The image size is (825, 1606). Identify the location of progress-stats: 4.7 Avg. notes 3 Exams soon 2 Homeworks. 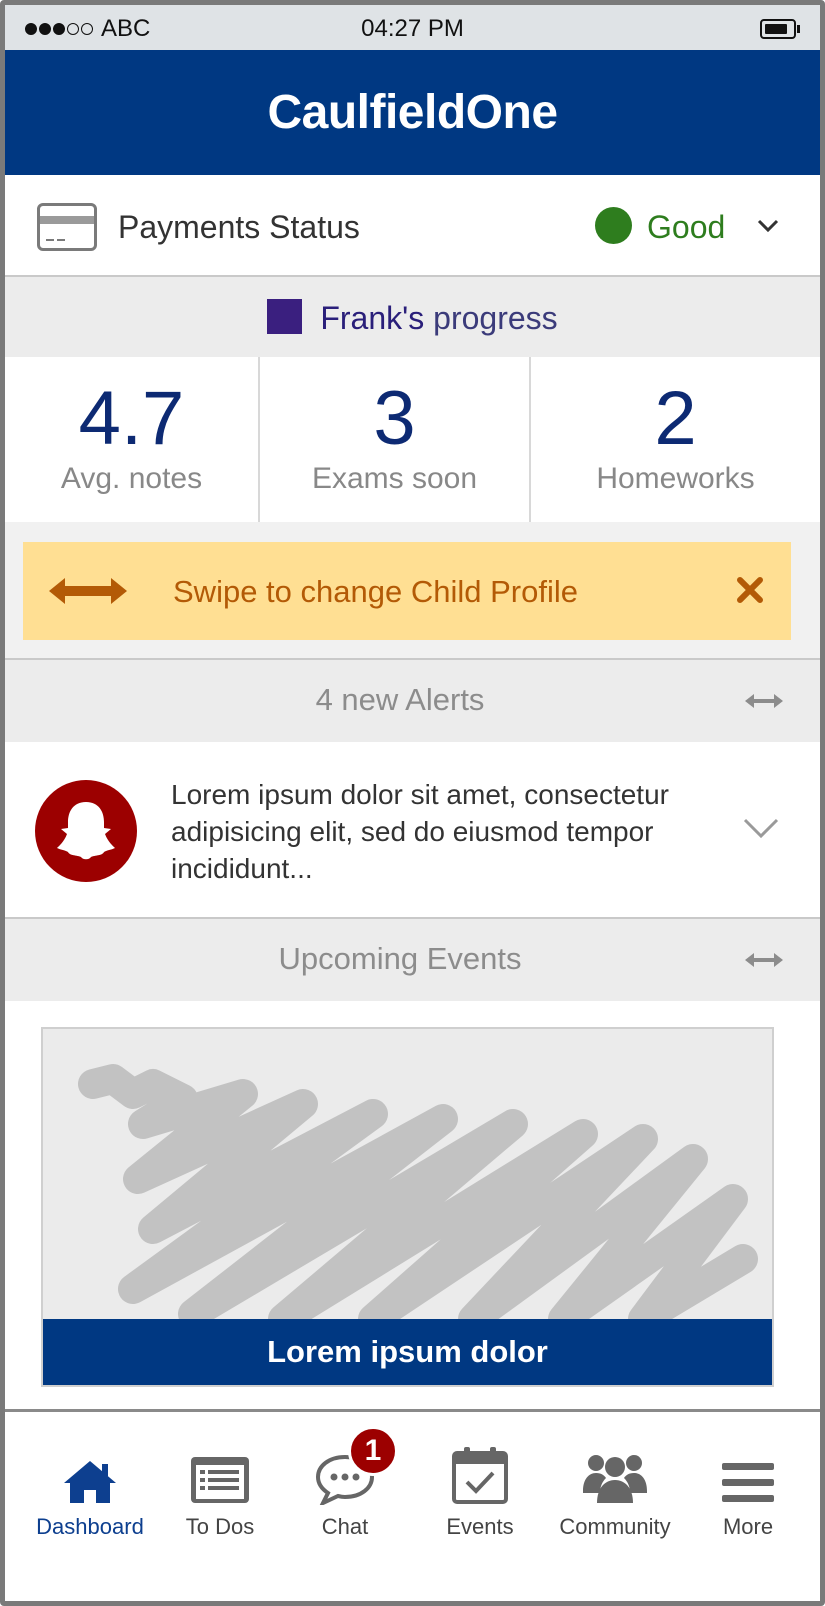
(412, 439).